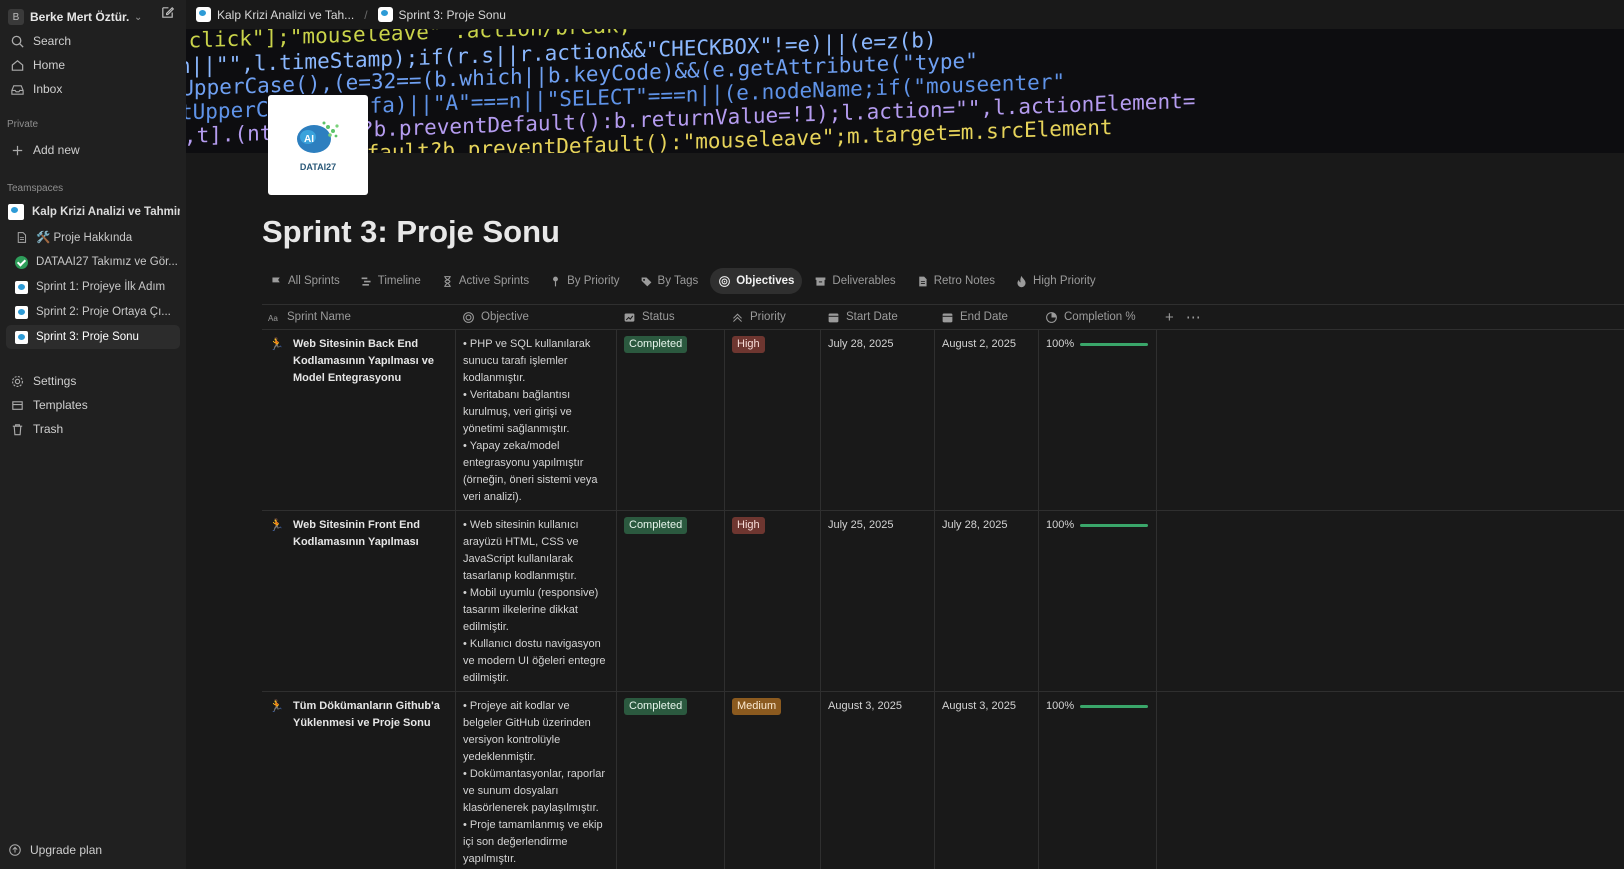 The height and width of the screenshot is (869, 1624). Describe the element at coordinates (17, 41) in the screenshot. I see `search-icon` at that location.